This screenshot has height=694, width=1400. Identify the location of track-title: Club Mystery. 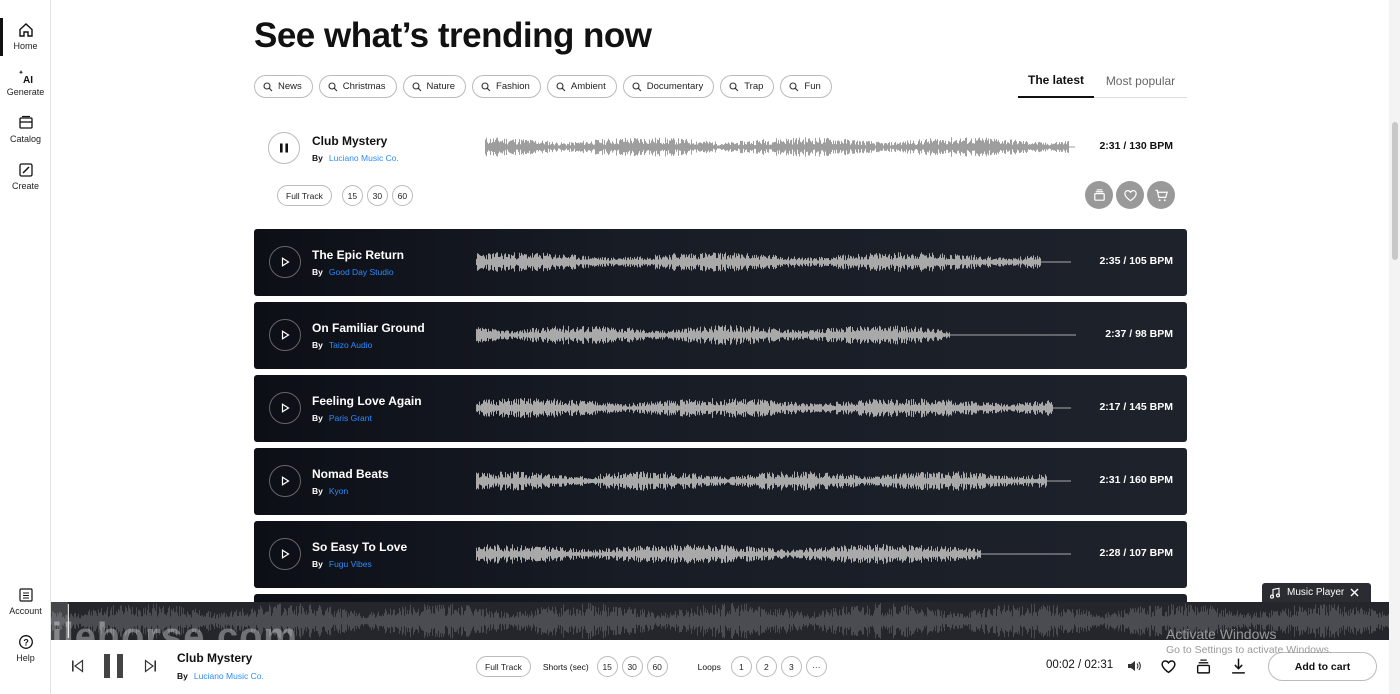
(350, 141).